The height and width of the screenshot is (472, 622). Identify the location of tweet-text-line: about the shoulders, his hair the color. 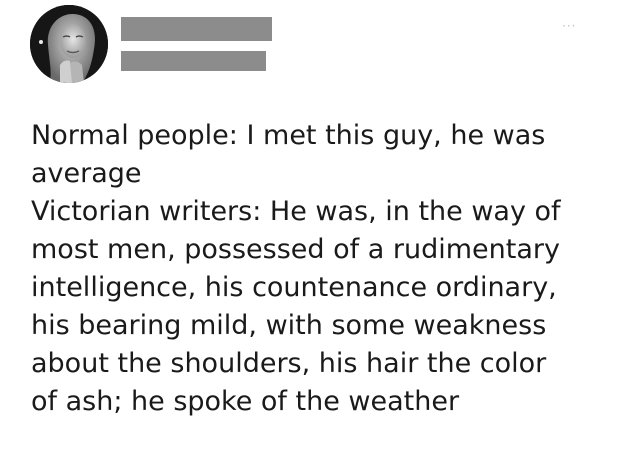
(289, 363).